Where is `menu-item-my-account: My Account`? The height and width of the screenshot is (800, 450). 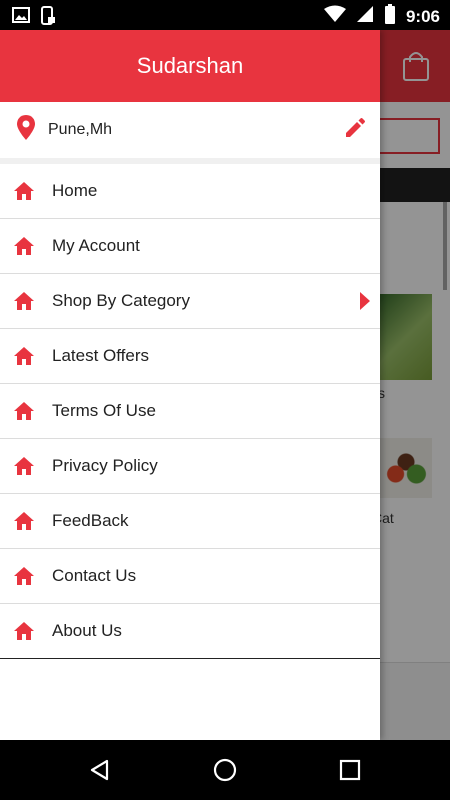 menu-item-my-account: My Account is located at coordinates (190, 246).